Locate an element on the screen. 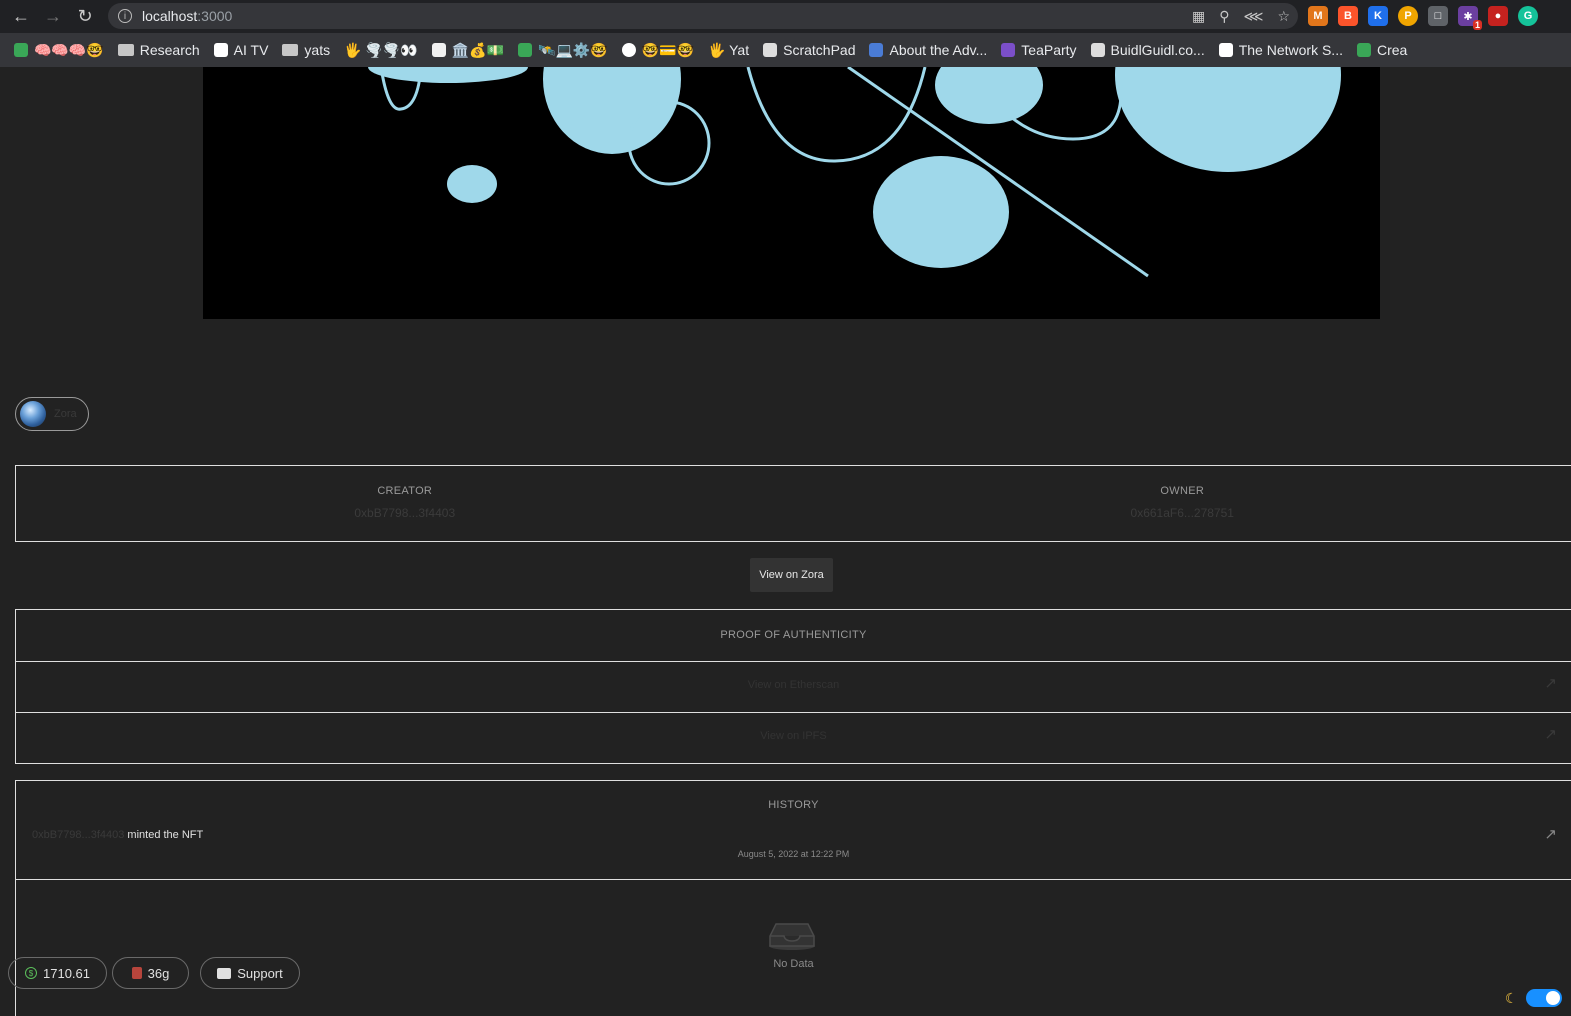 The height and width of the screenshot is (1016, 1571). bookmark-item: TeaParty is located at coordinates (1039, 50).